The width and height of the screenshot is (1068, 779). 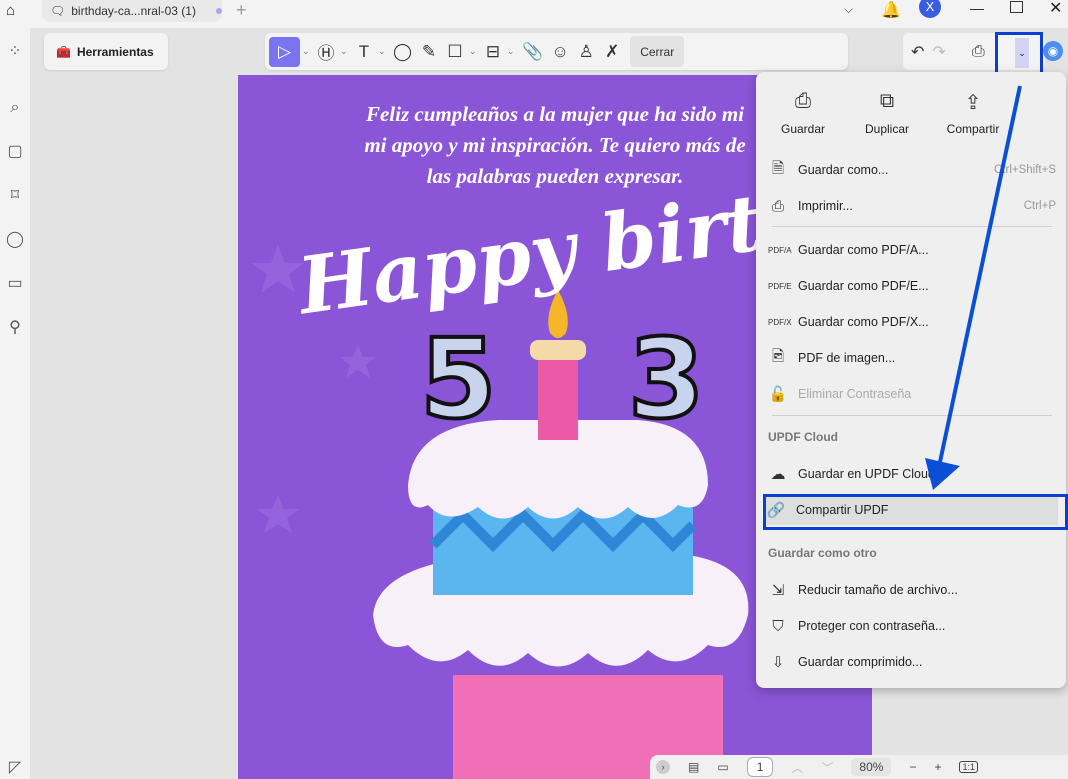 What do you see at coordinates (866, 474) in the screenshot?
I see `menu-label: Guardar en UPDF Cloud` at bounding box center [866, 474].